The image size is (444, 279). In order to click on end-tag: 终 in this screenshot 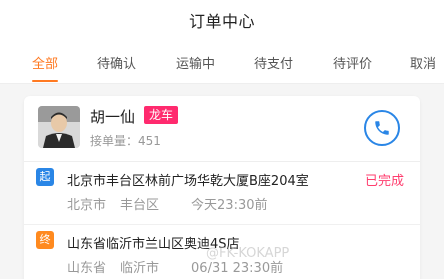, I will do `click(45, 240)`.